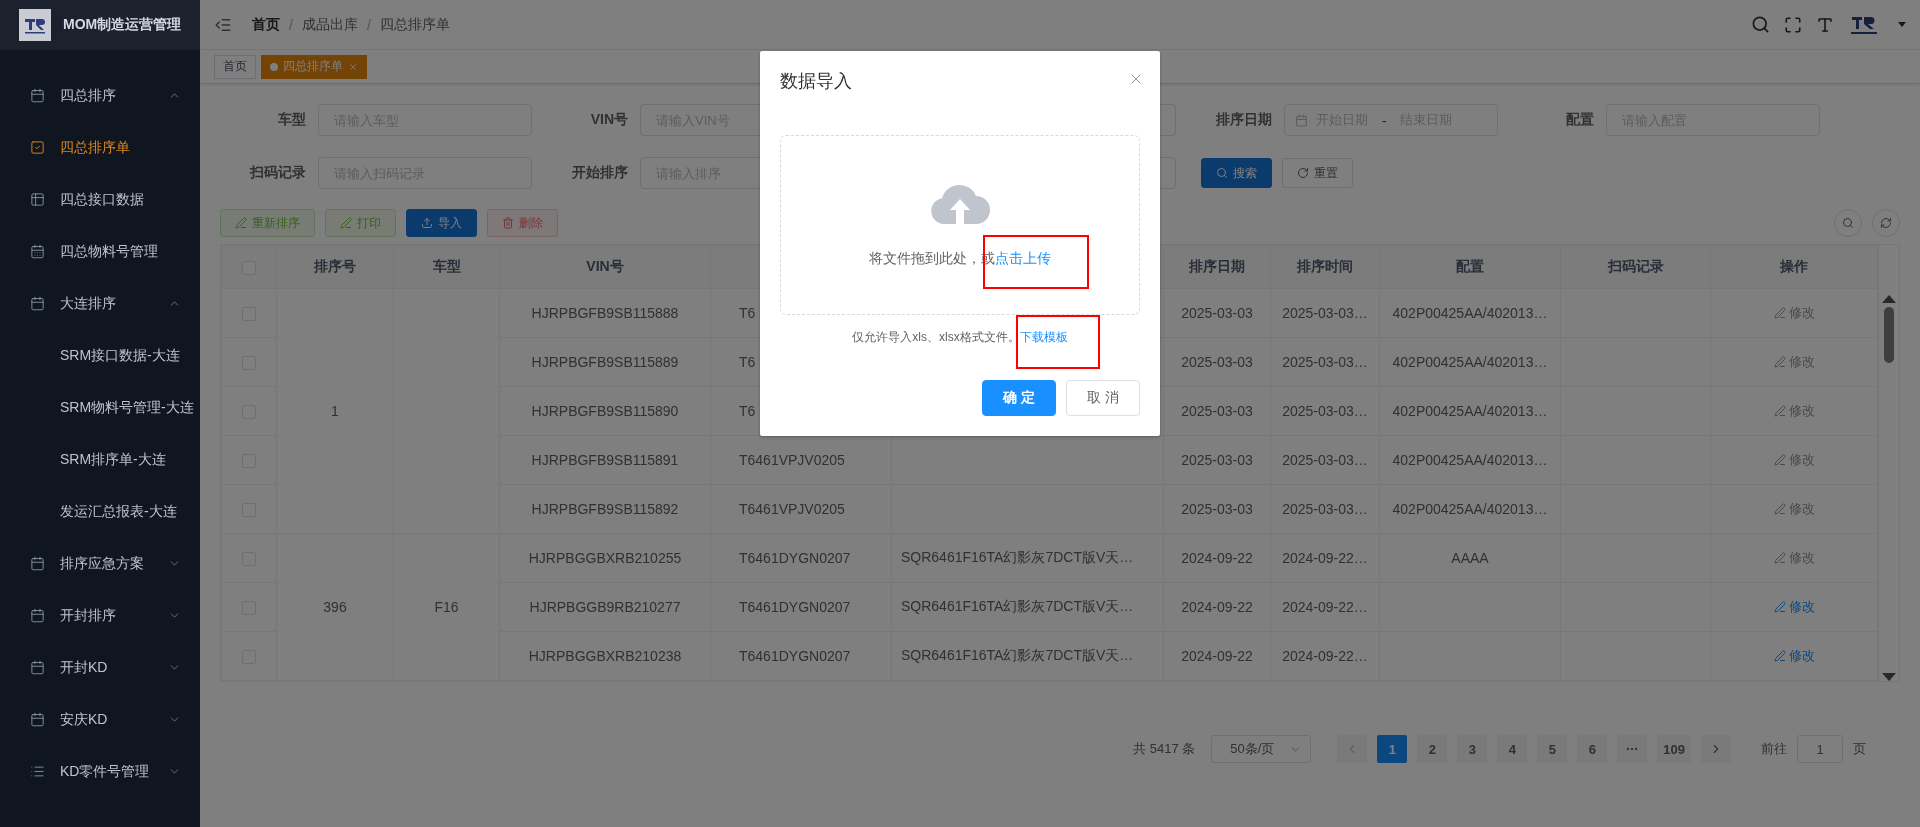 The width and height of the screenshot is (1920, 827). Describe the element at coordinates (1470, 267) in the screenshot. I see `column-header: 配置` at that location.